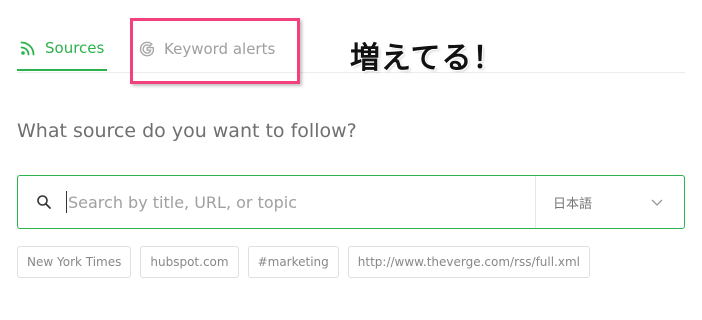 The height and width of the screenshot is (320, 702). Describe the element at coordinates (215, 51) in the screenshot. I see `annotation-highlight-box` at that location.